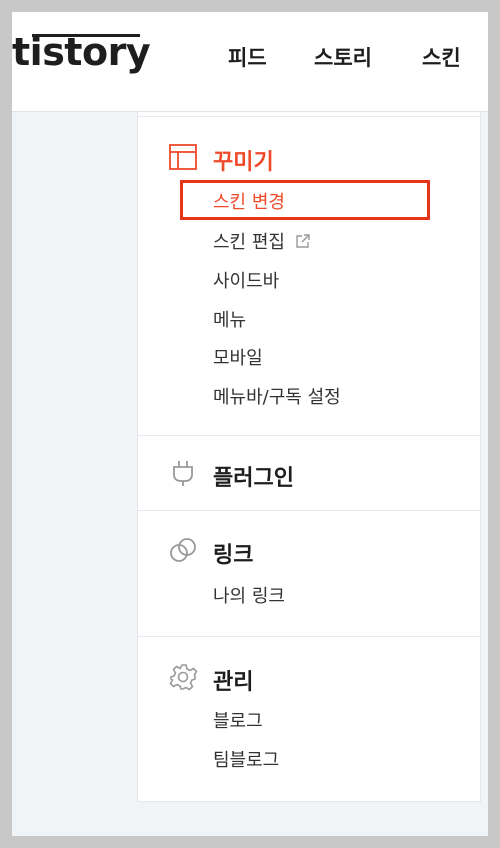 This screenshot has width=500, height=848. Describe the element at coordinates (183, 677) in the screenshot. I see `gear-icon` at that location.